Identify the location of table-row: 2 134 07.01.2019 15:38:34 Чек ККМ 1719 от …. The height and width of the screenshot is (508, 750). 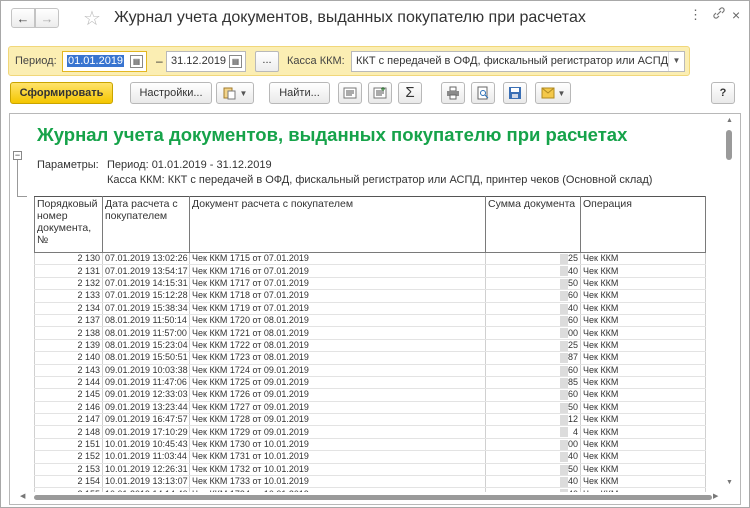
(370, 308).